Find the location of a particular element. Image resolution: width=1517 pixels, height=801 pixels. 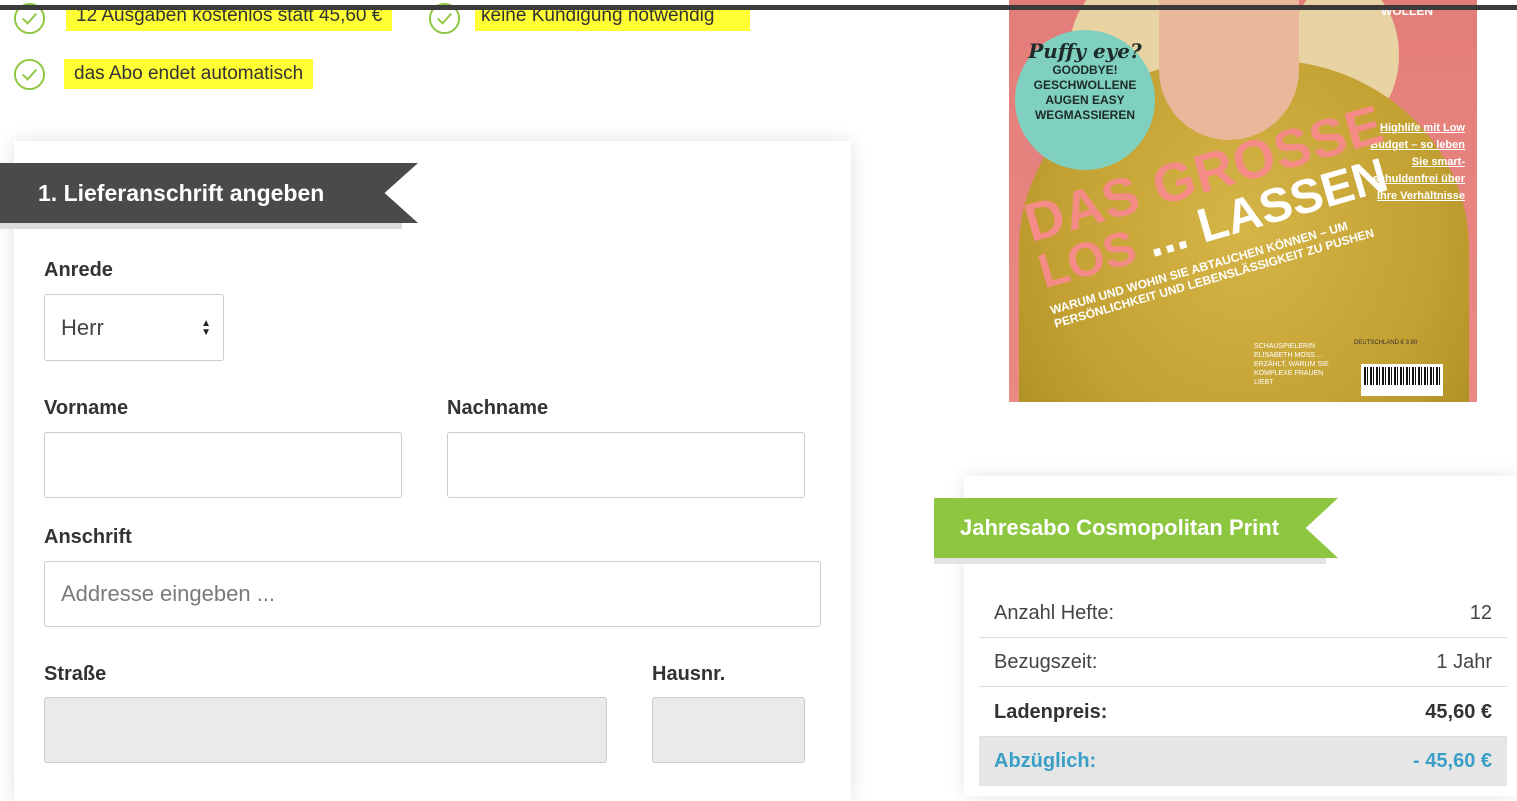

summary-row-issues: Anzahl Hefte: 12 is located at coordinates (1243, 613).